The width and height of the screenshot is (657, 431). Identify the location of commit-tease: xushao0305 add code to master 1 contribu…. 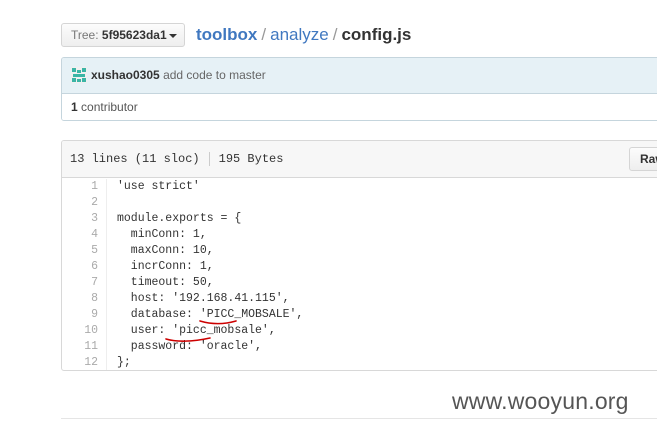
(359, 89).